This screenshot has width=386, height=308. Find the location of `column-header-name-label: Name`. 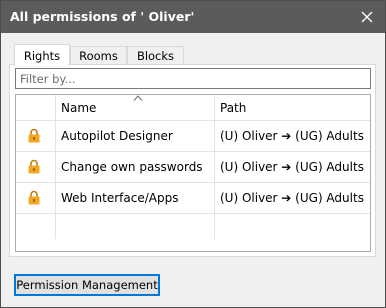

column-header-name-label: Name is located at coordinates (79, 108).